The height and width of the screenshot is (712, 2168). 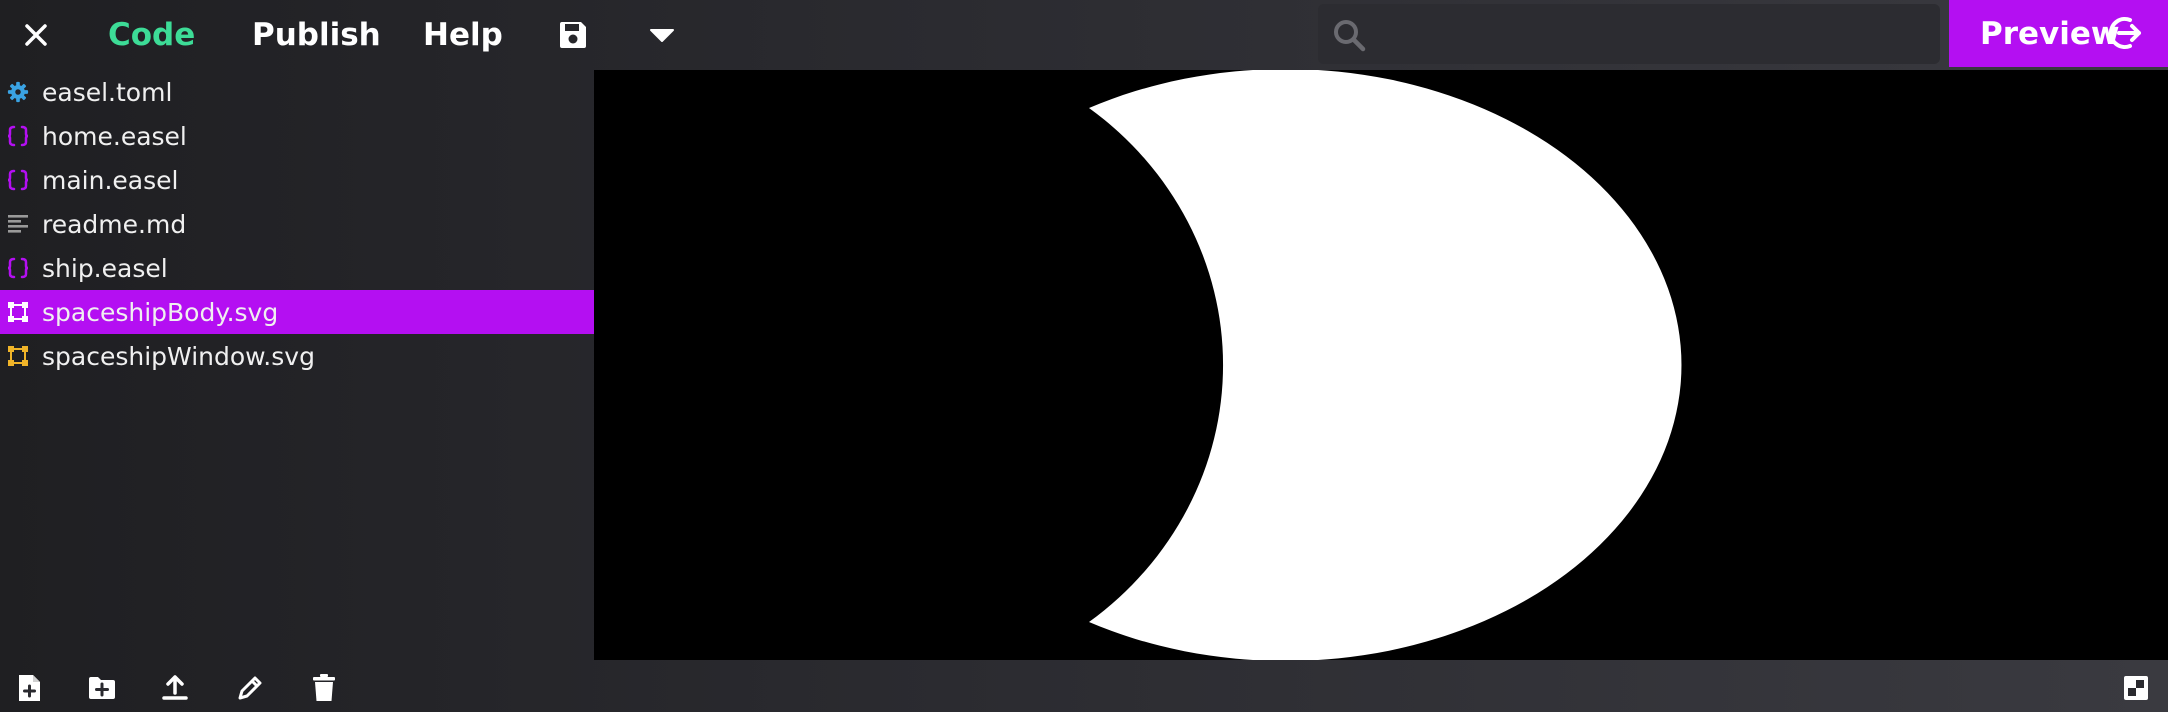 I want to click on bottom-toolbar, so click(x=1084, y=686).